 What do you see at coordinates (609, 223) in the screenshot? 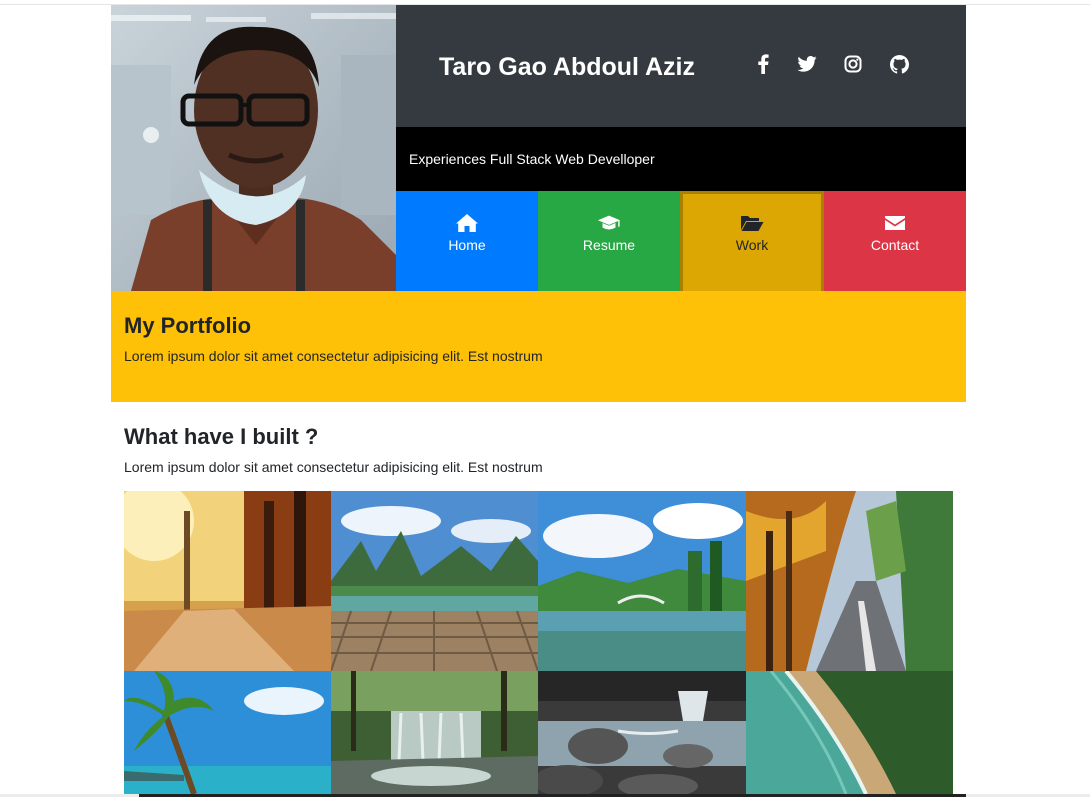
I see `graduation-cap-icon` at bounding box center [609, 223].